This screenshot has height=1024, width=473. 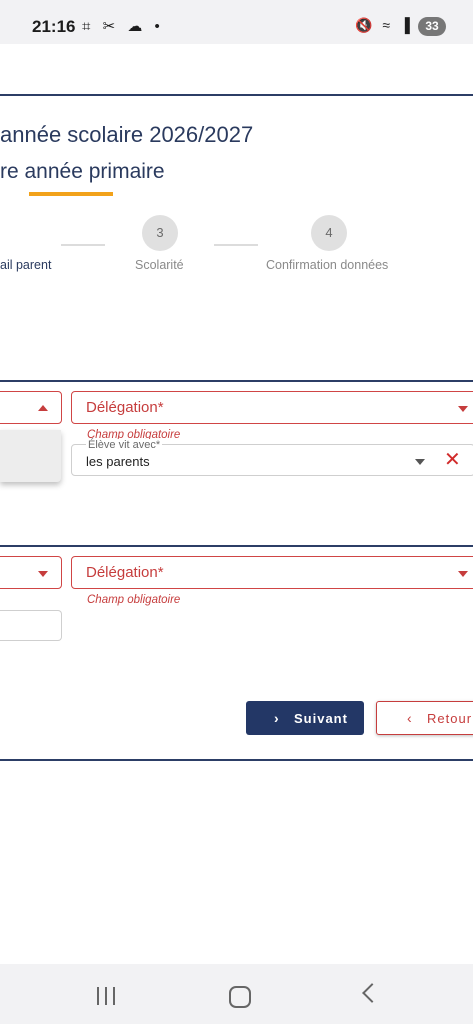 What do you see at coordinates (71, 194) in the screenshot?
I see `title-underline` at bounding box center [71, 194].